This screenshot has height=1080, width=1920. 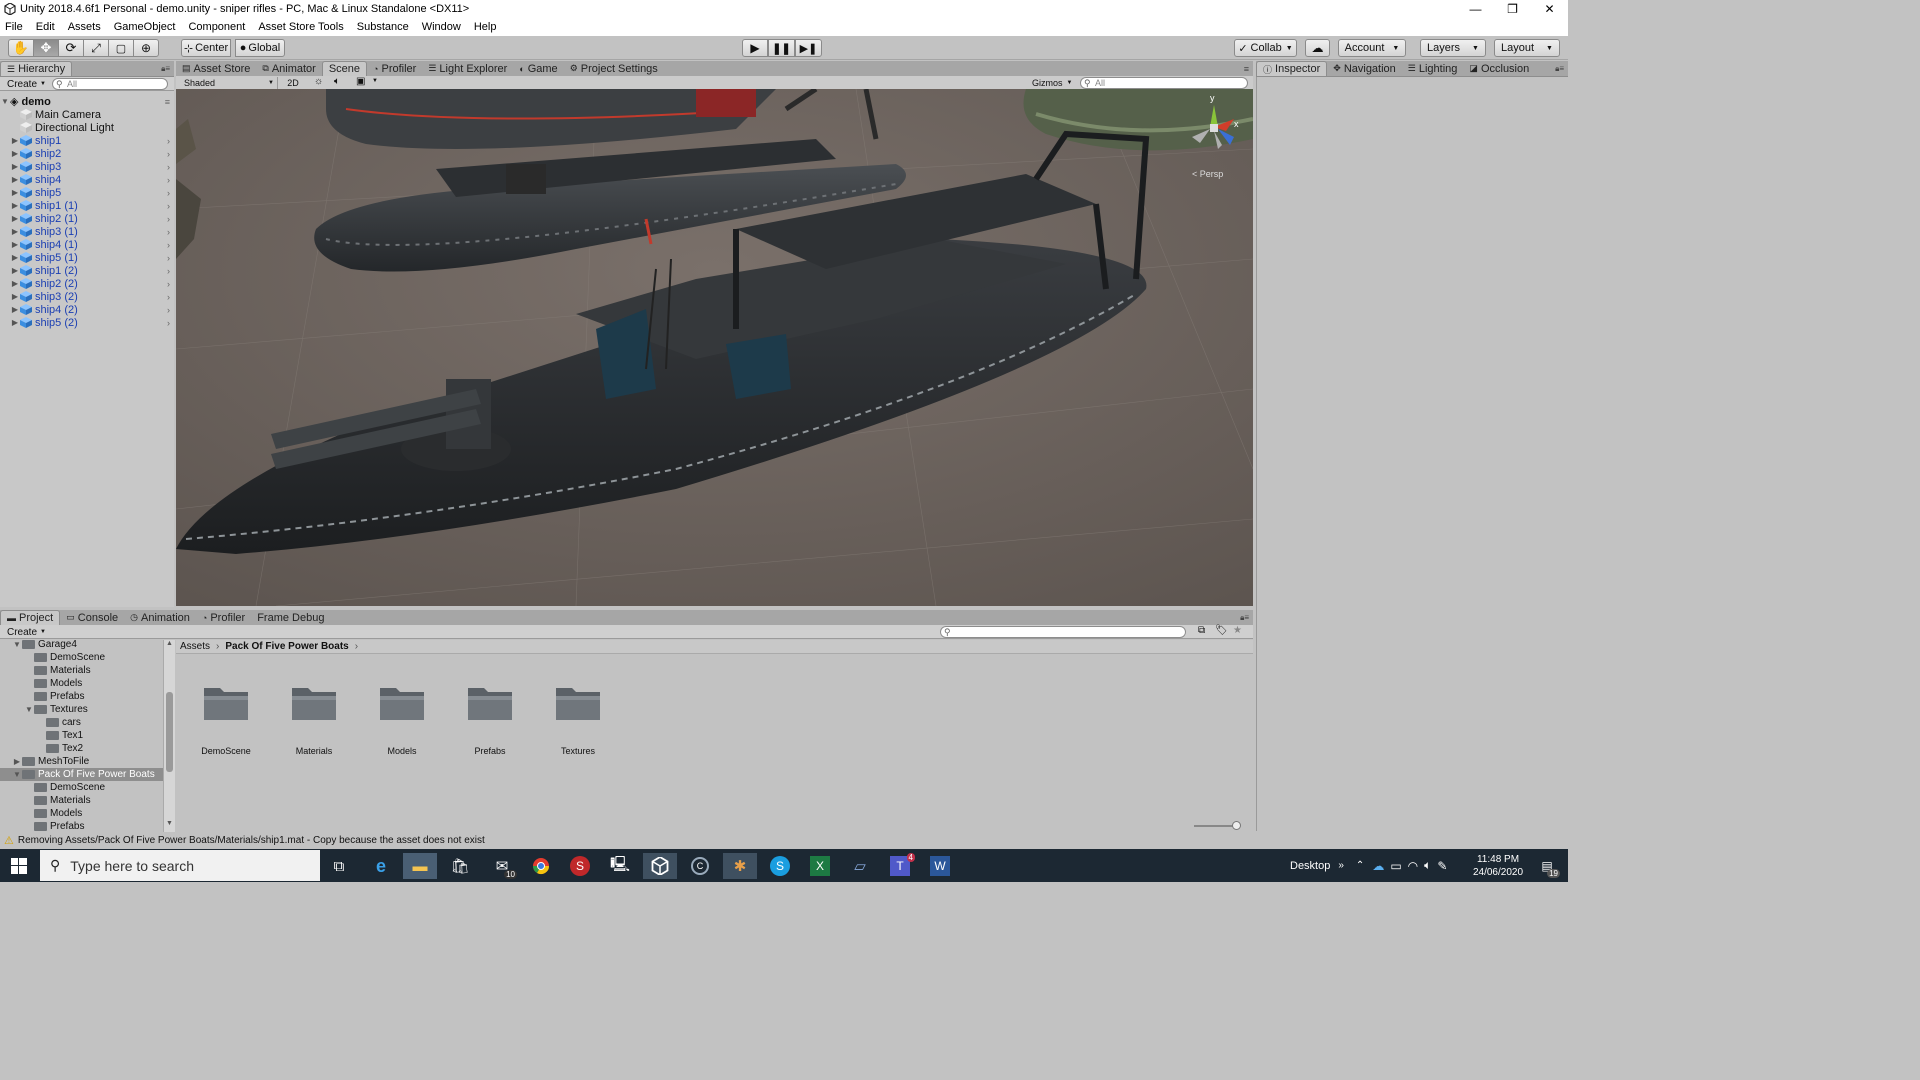 I want to click on collab-dropdown: ✓ Collab ▼, so click(x=1265, y=48).